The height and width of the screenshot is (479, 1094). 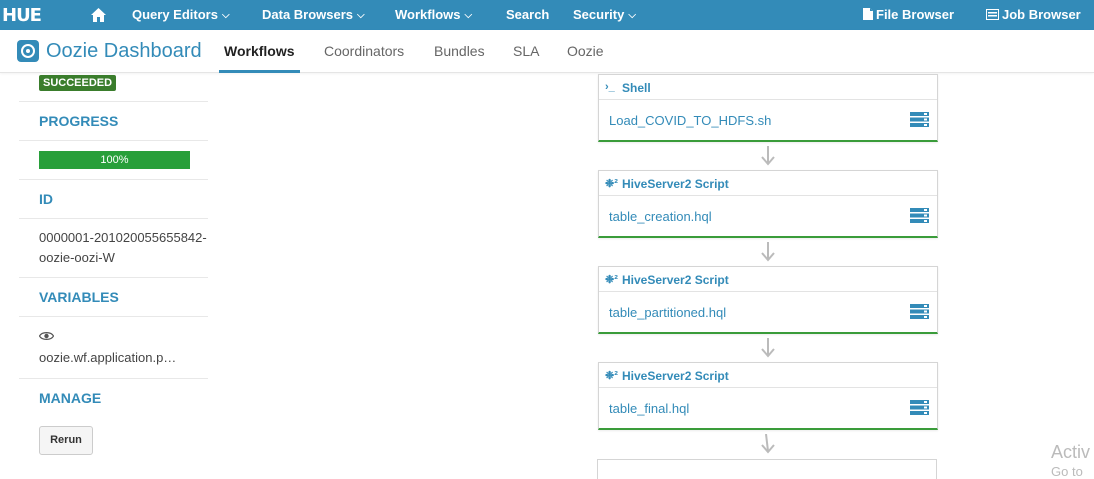 I want to click on node-type: Shell, so click(x=636, y=88).